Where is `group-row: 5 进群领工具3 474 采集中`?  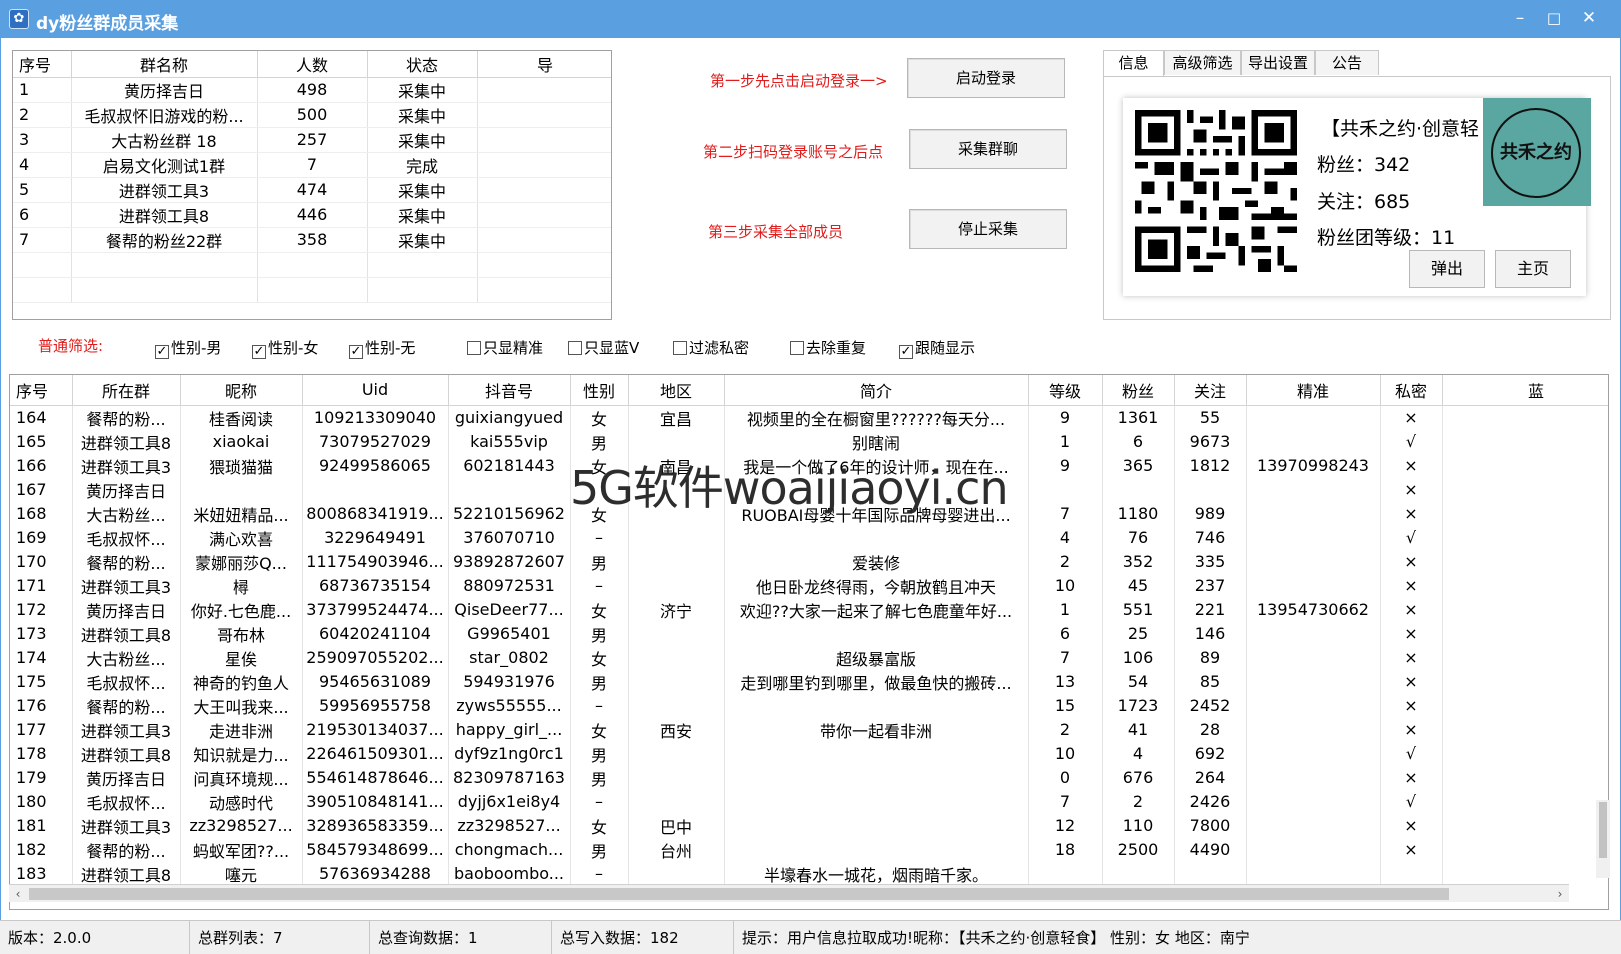
group-row: 5 进群领工具3 474 采集中 is located at coordinates (312, 190).